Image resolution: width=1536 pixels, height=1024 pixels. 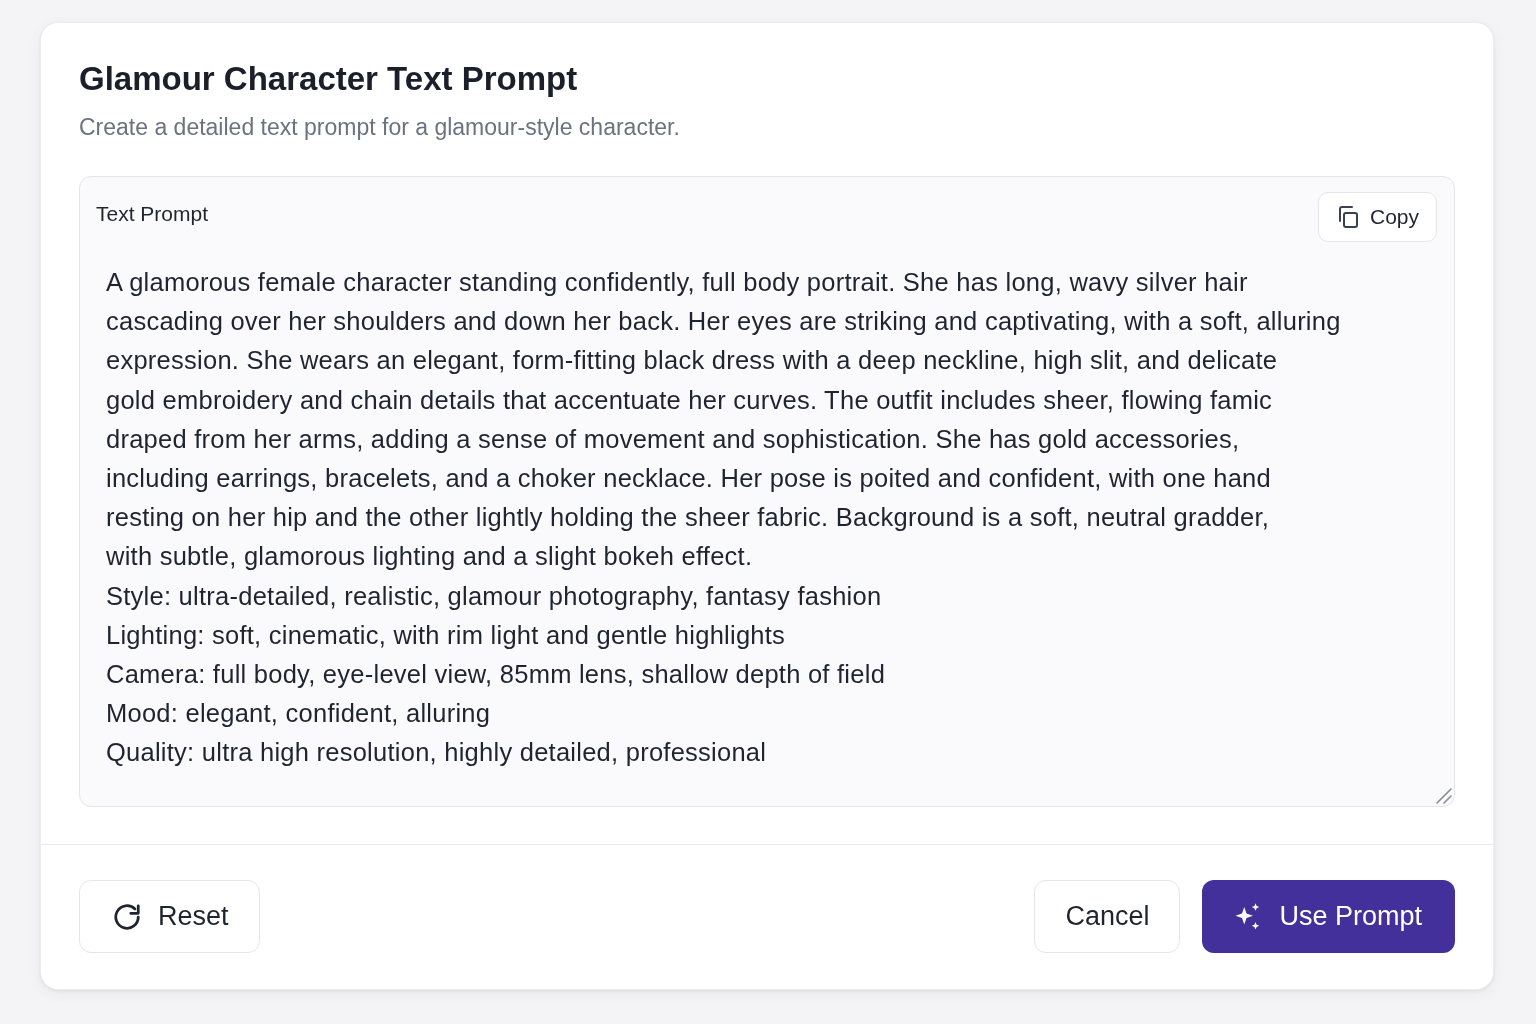 I want to click on field-label: Text Prompt, so click(x=152, y=214).